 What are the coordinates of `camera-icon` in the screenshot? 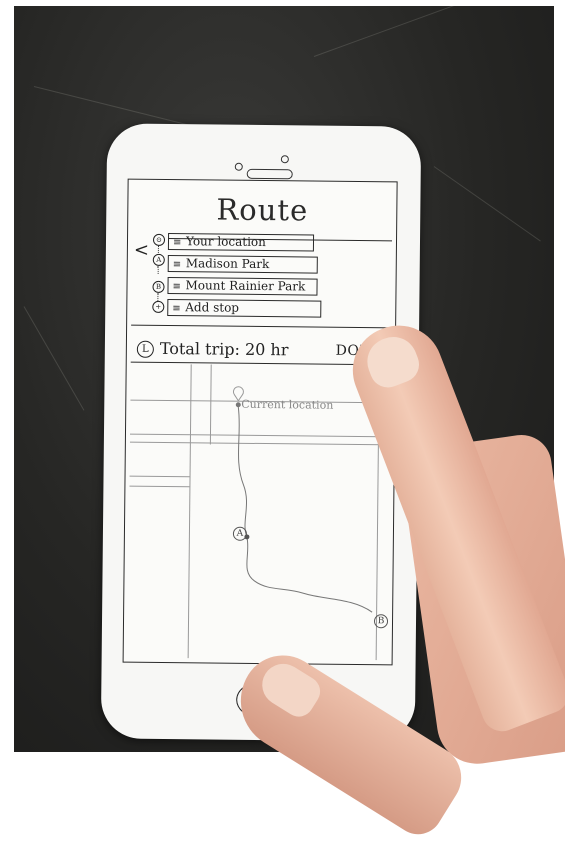 It's located at (238, 166).